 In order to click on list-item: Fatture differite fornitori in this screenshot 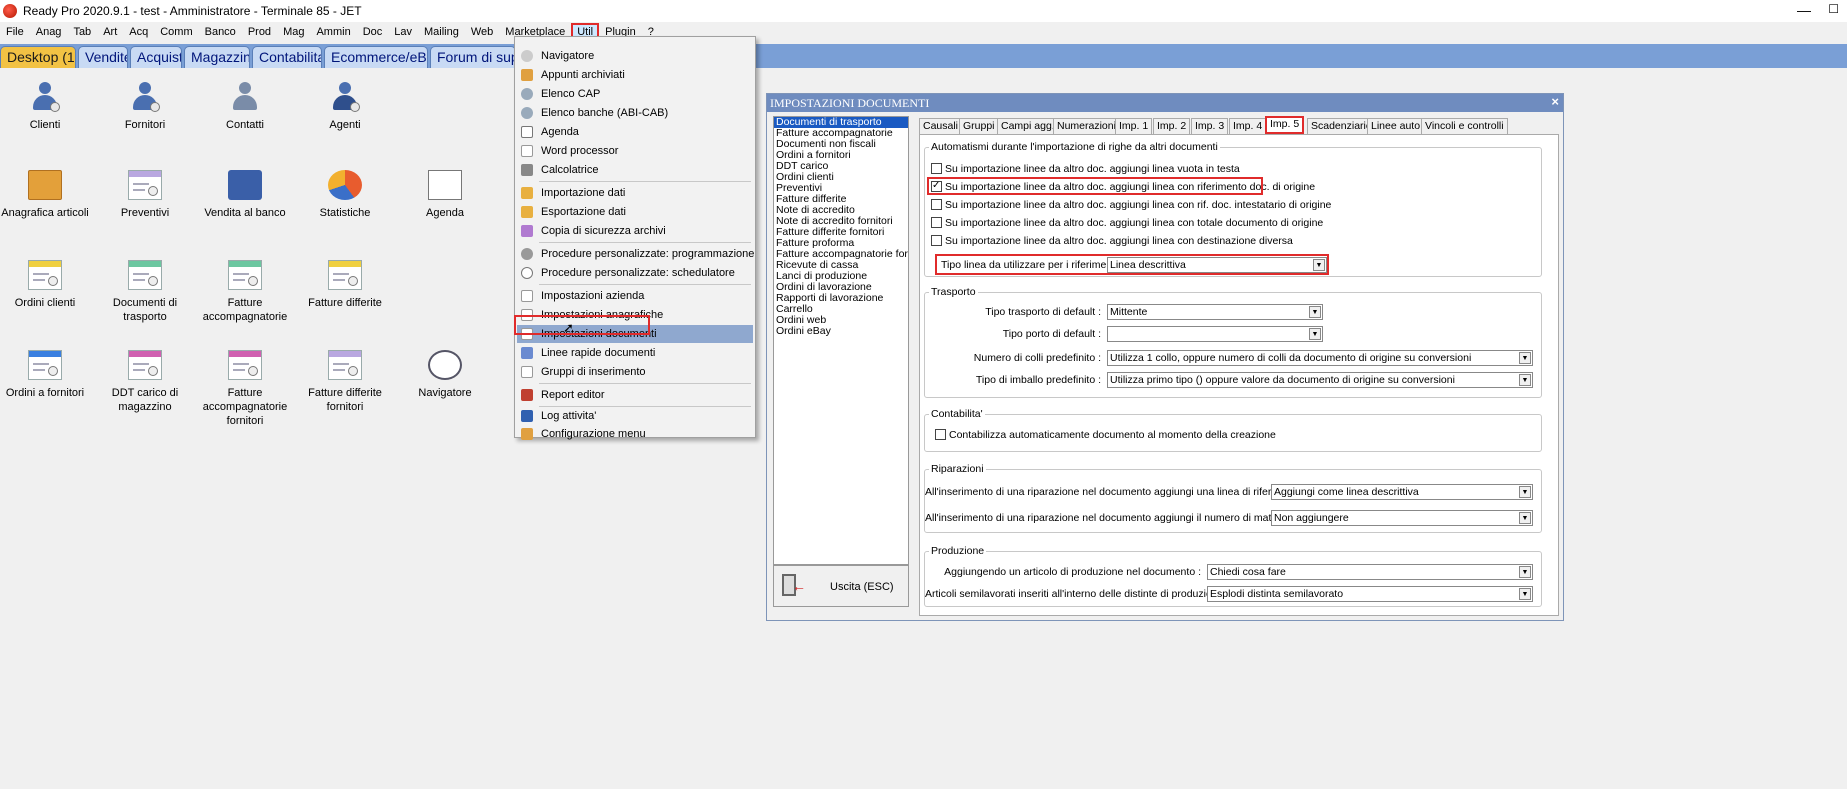, I will do `click(841, 232)`.